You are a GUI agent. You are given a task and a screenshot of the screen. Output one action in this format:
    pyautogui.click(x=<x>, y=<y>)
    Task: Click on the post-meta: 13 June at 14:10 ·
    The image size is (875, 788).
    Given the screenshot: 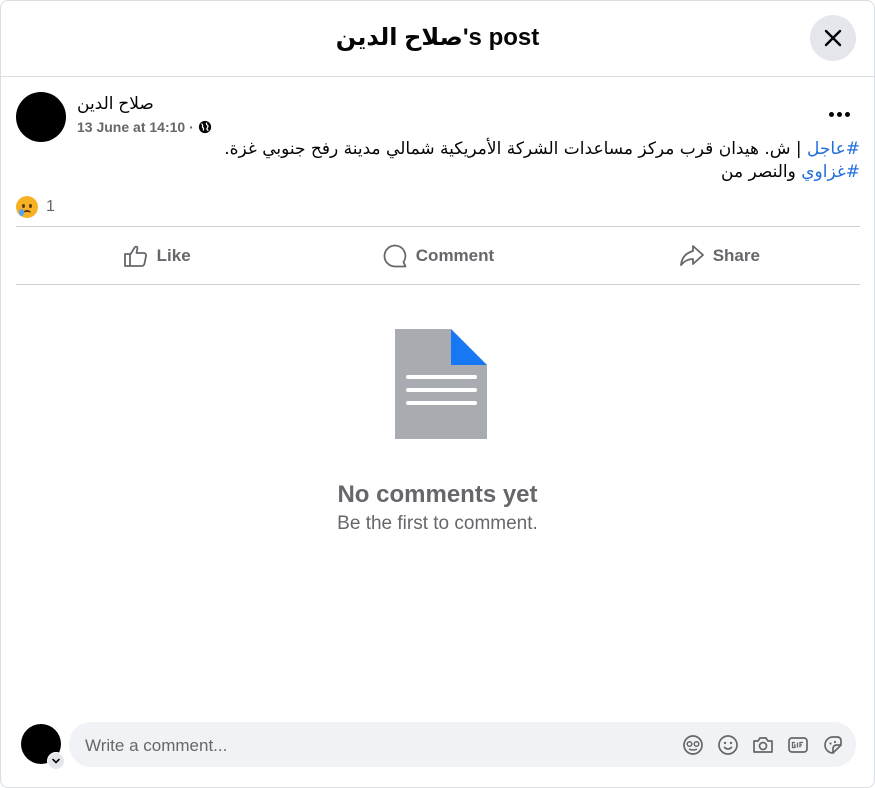 What is the action you would take?
    pyautogui.click(x=144, y=127)
    